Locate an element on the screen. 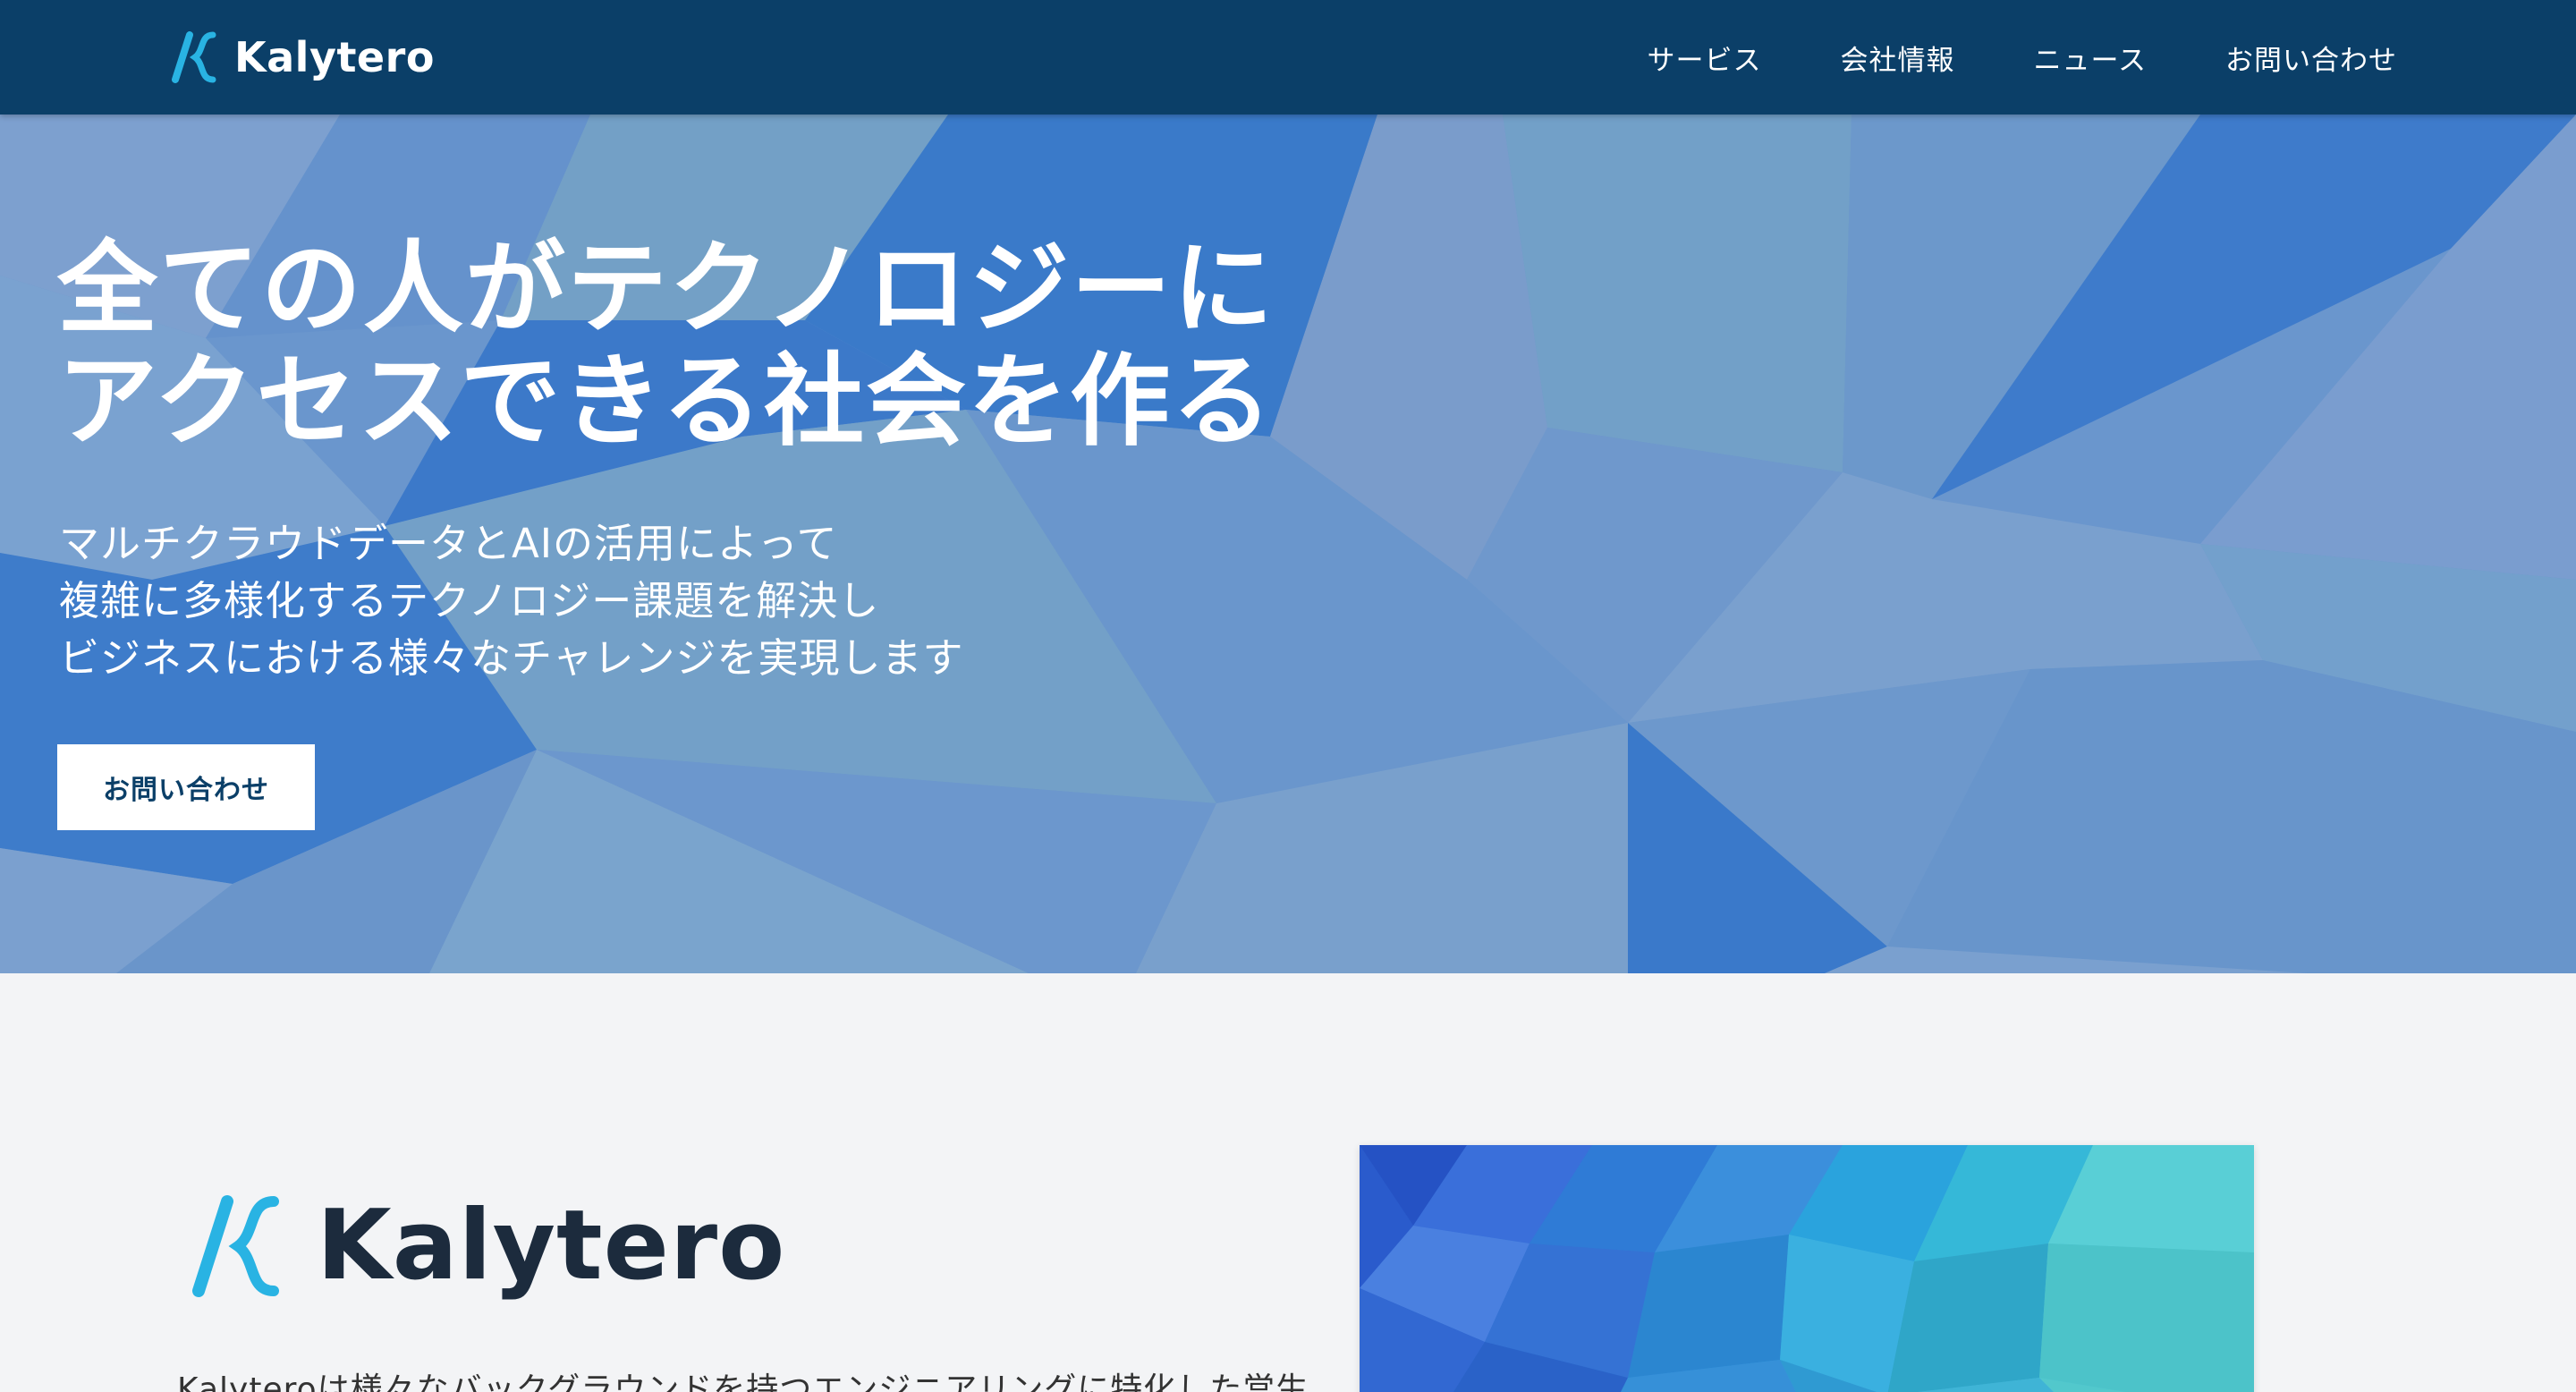  brand-logo-link: Kalytero is located at coordinates (303, 57).